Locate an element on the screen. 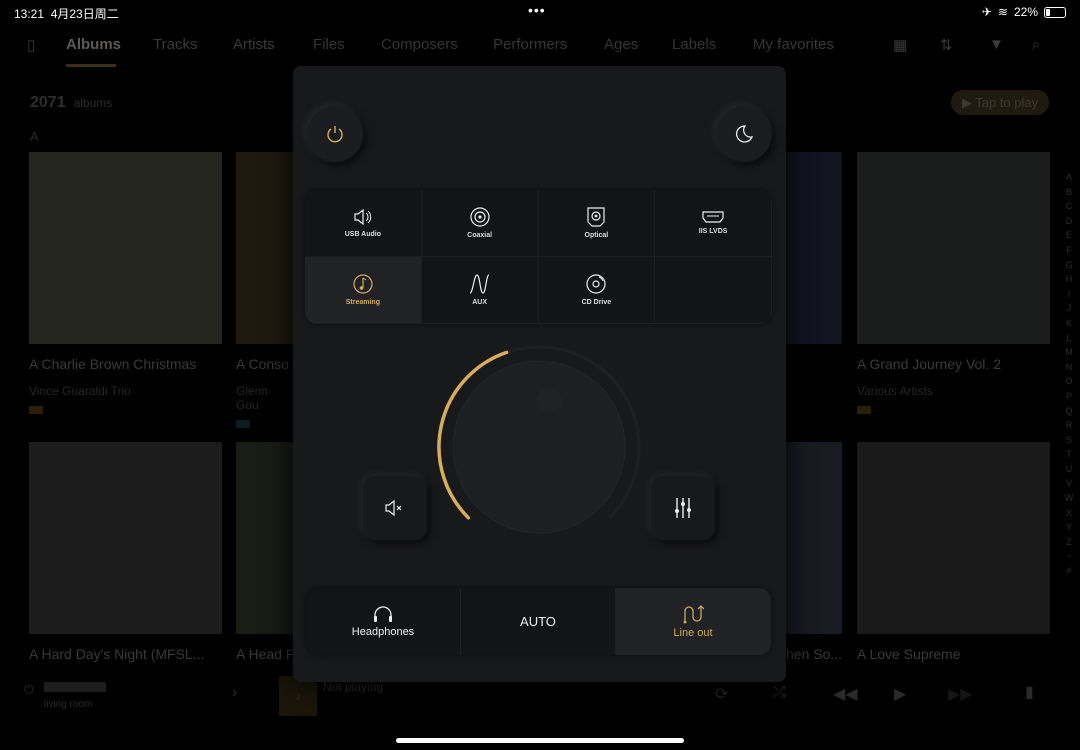 This screenshot has height=750, width=1080. now-playing-text: Not playing is located at coordinates (353, 687).